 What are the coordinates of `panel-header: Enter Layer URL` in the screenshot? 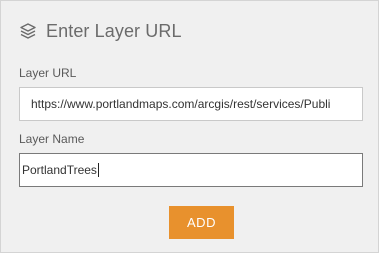 It's located at (100, 31).